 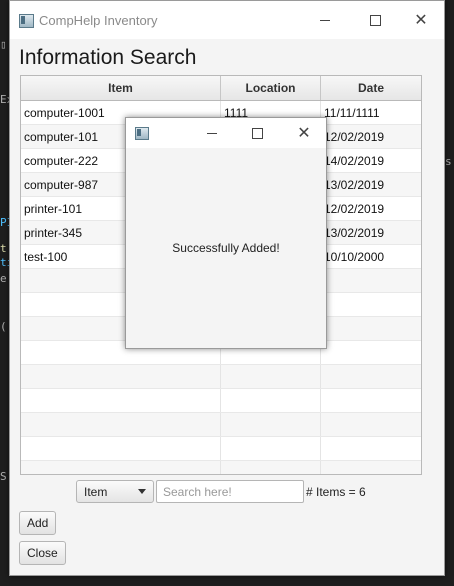 I want to click on dialog-minimize-button, so click(x=212, y=133).